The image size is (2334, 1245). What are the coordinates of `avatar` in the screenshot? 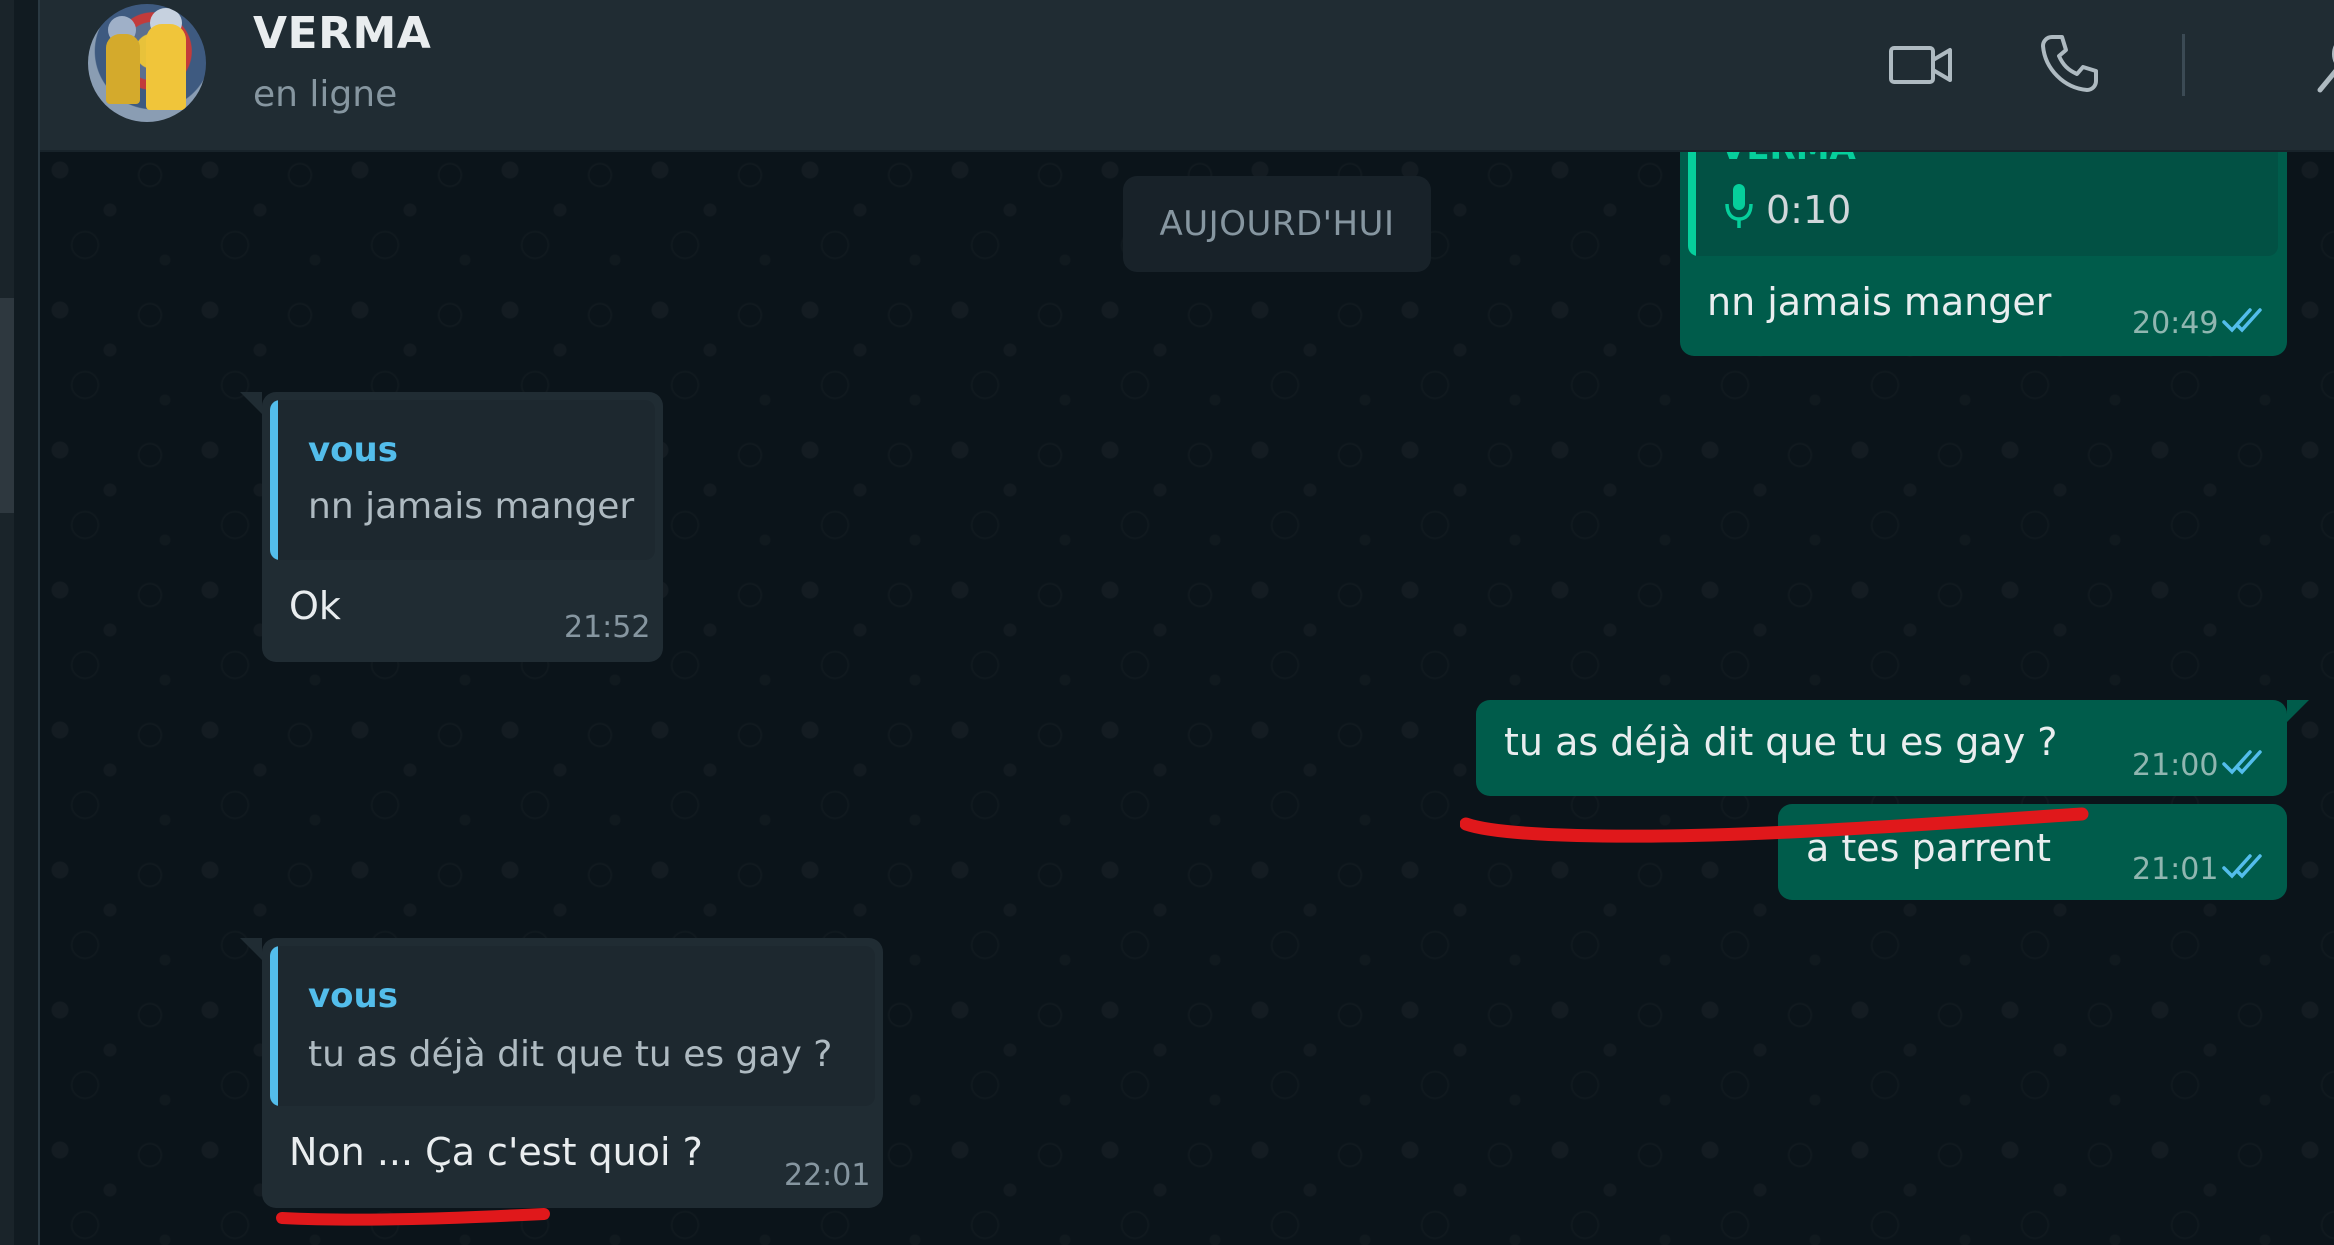 It's located at (147, 63).